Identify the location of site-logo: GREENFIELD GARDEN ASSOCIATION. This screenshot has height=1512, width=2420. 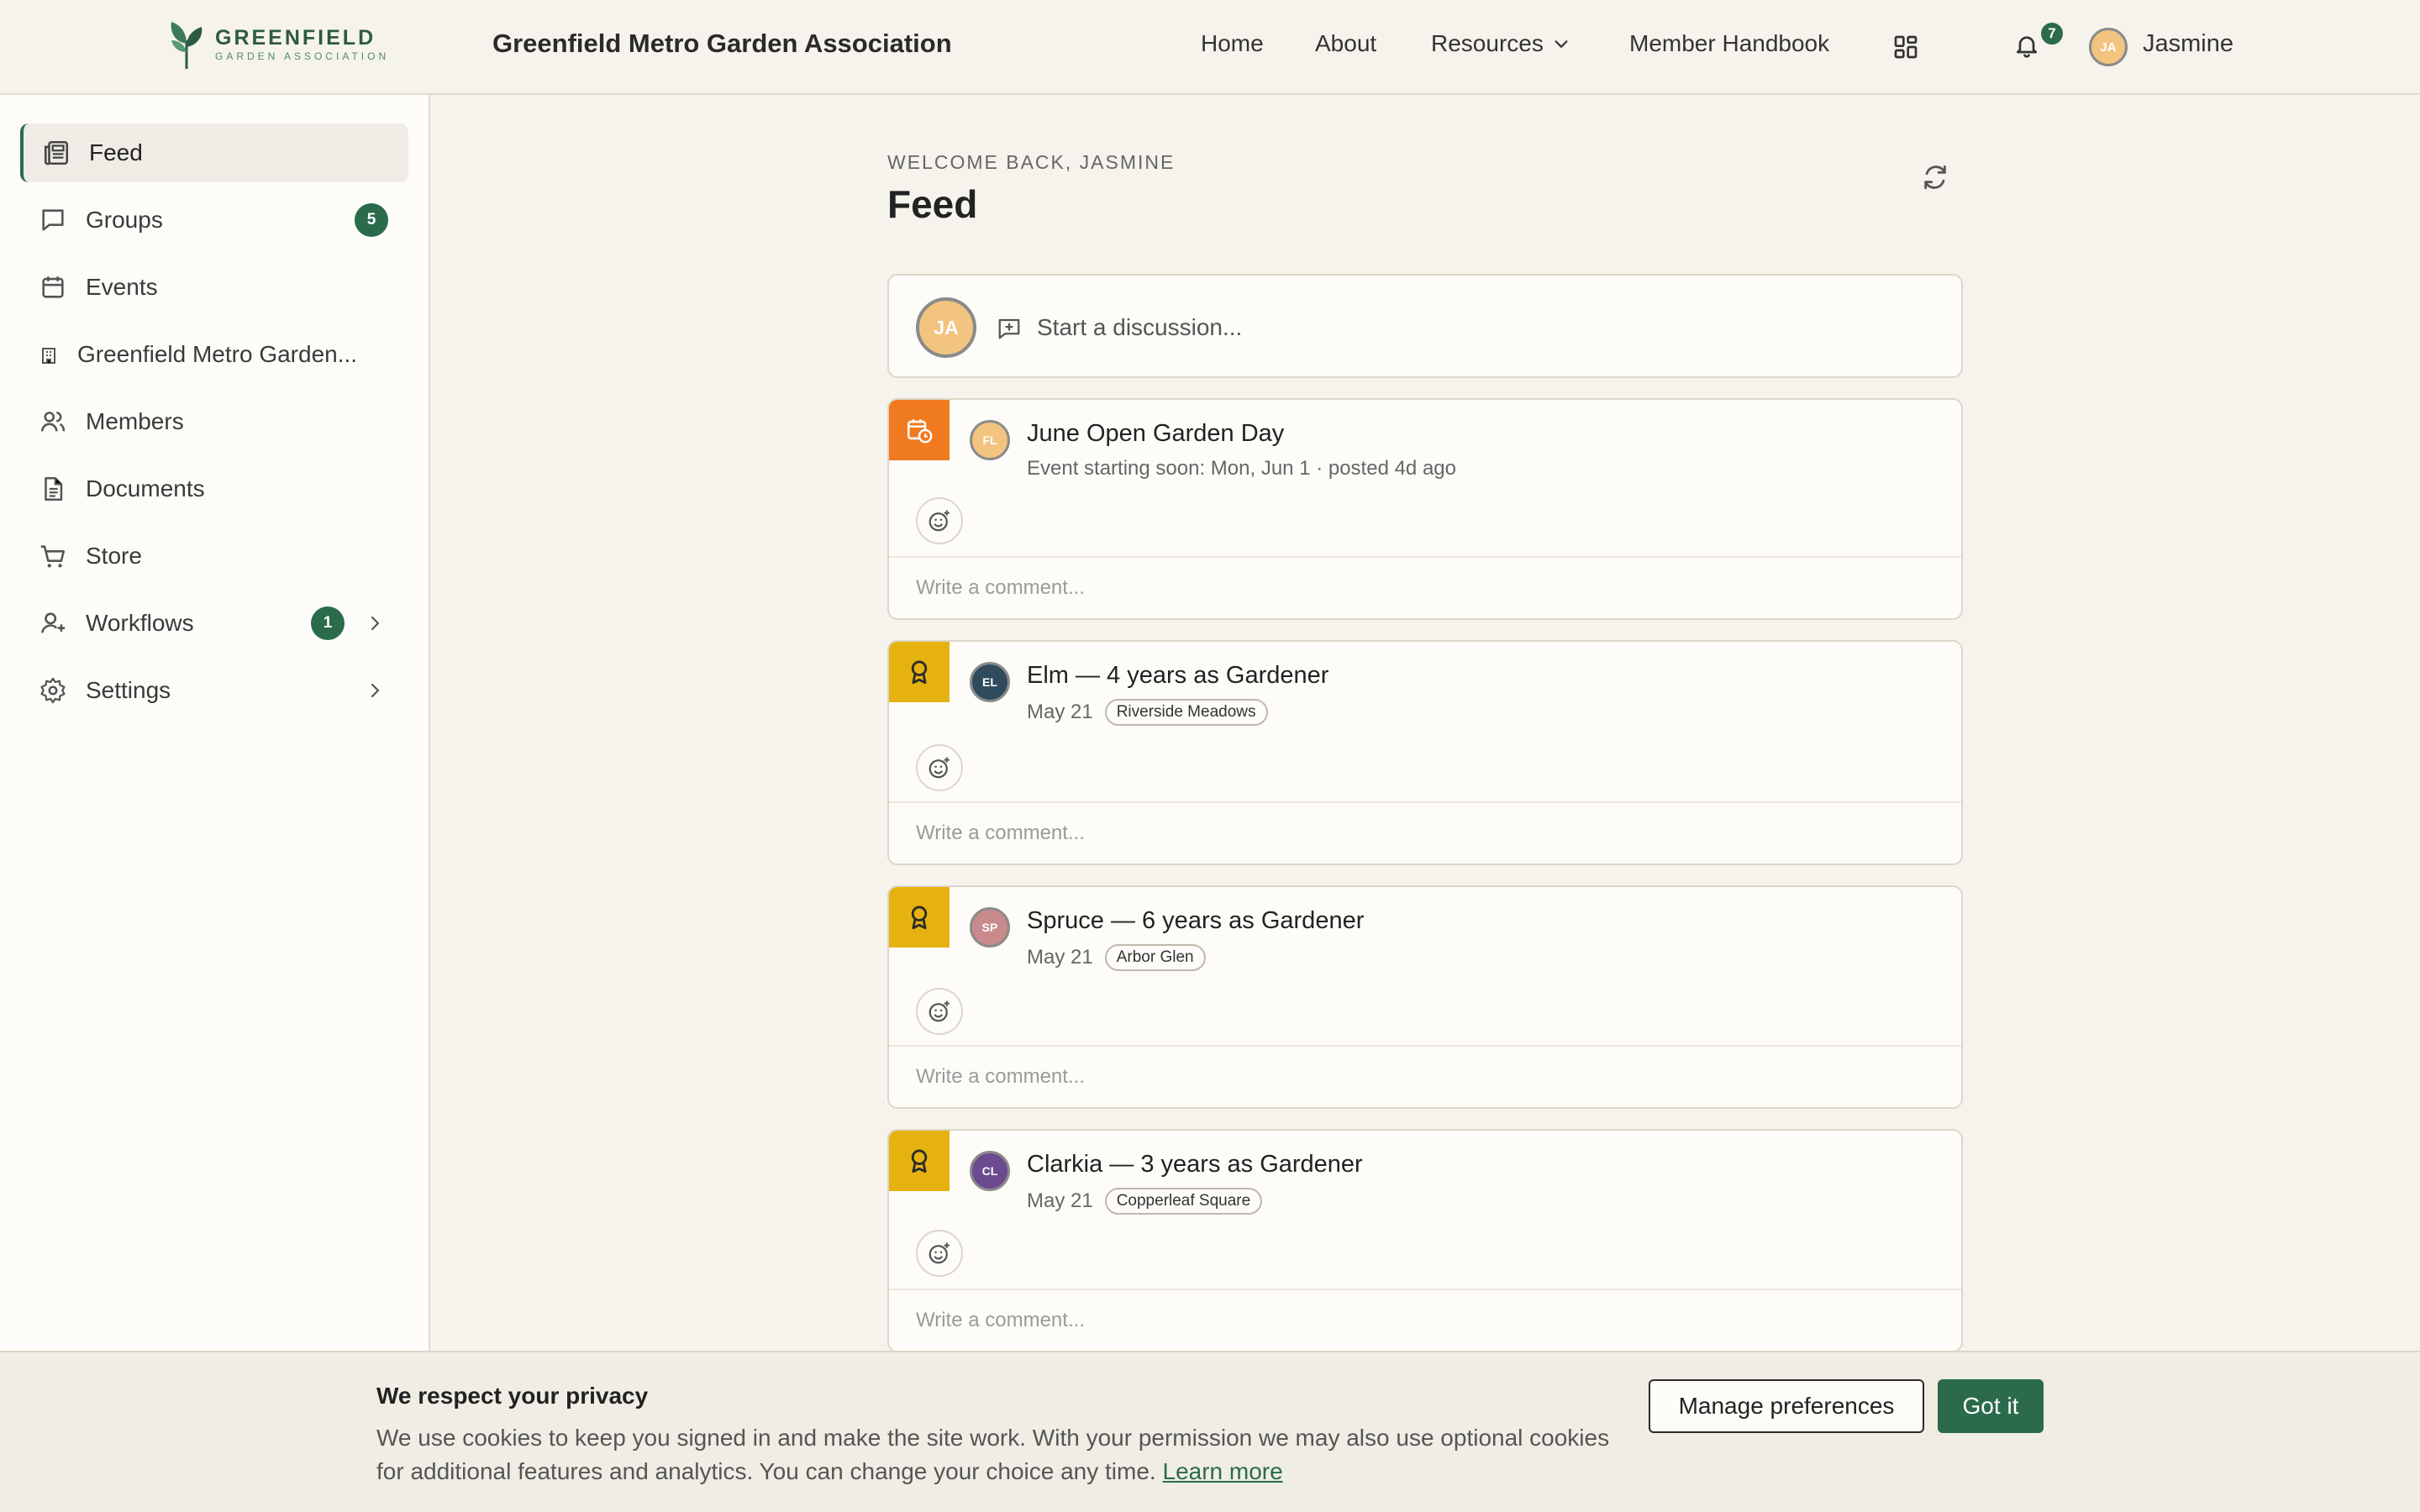
(277, 44).